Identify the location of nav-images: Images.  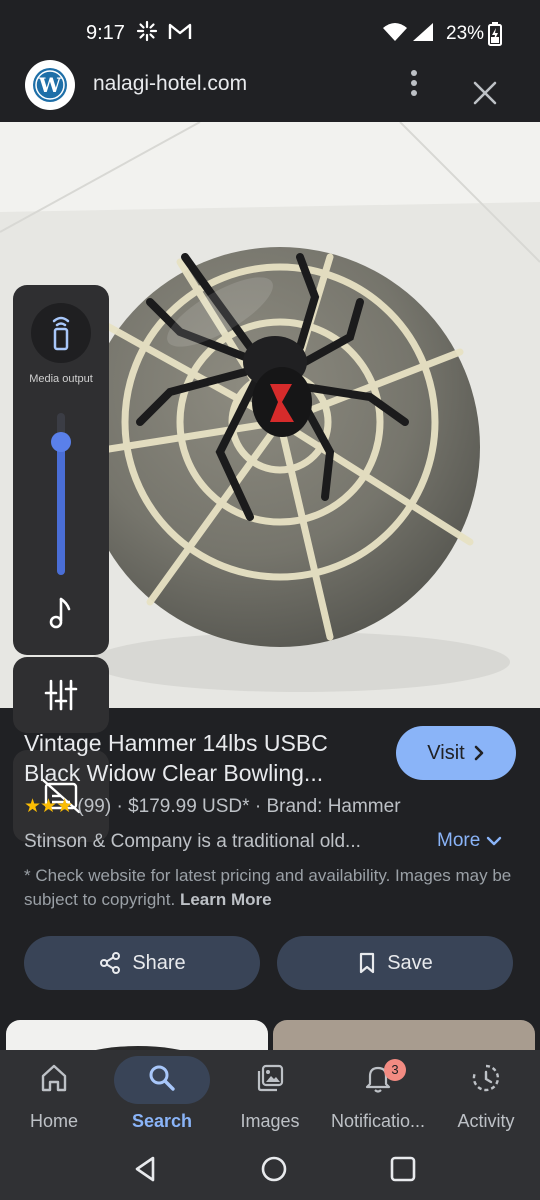
(270, 1095).